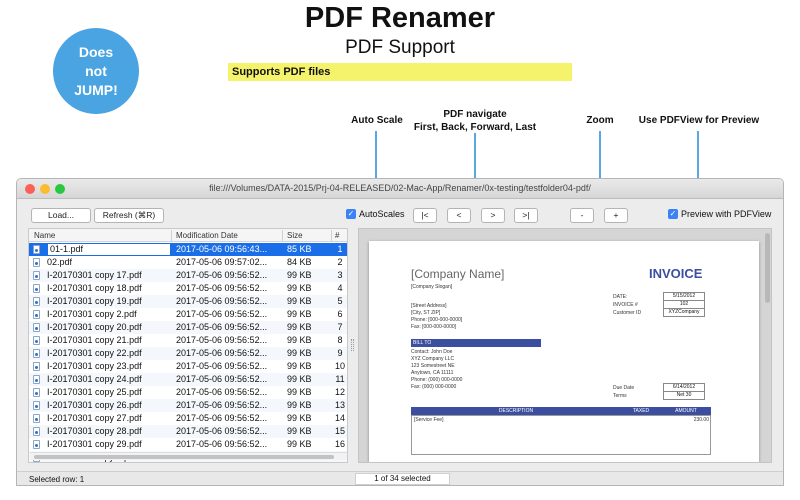 The image size is (800, 500). I want to click on column-divider, so click(171, 235).